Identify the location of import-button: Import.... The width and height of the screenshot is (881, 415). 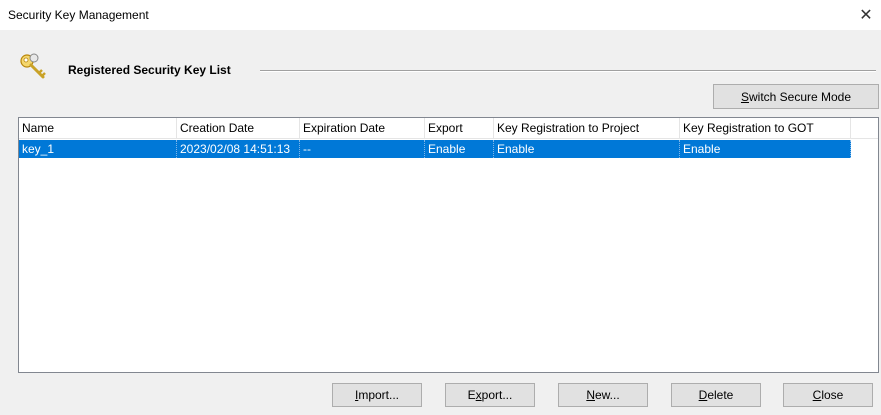
(377, 395).